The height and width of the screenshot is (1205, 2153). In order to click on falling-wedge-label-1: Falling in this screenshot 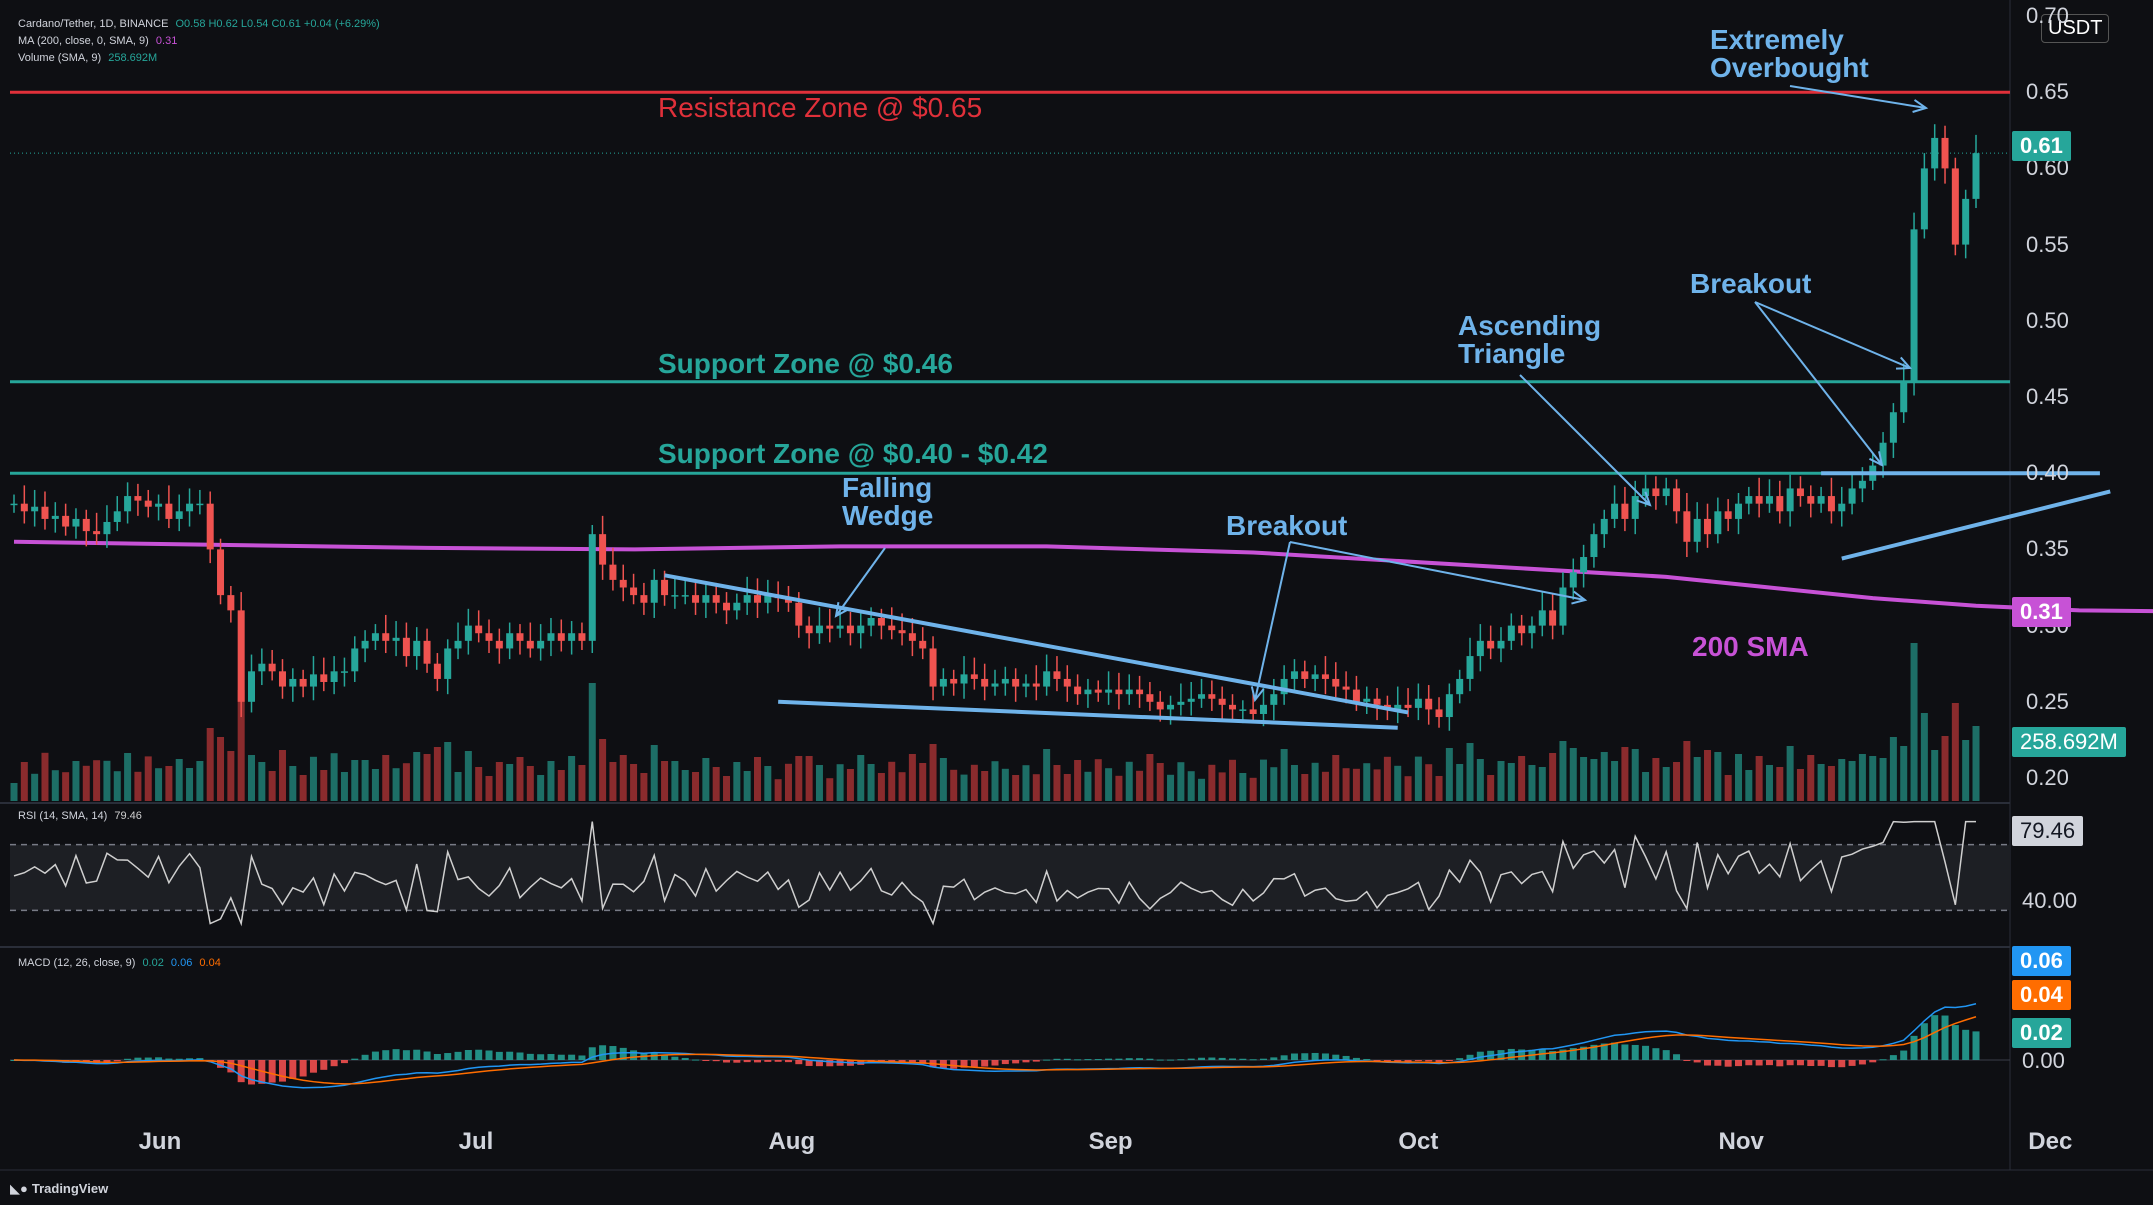, I will do `click(887, 487)`.